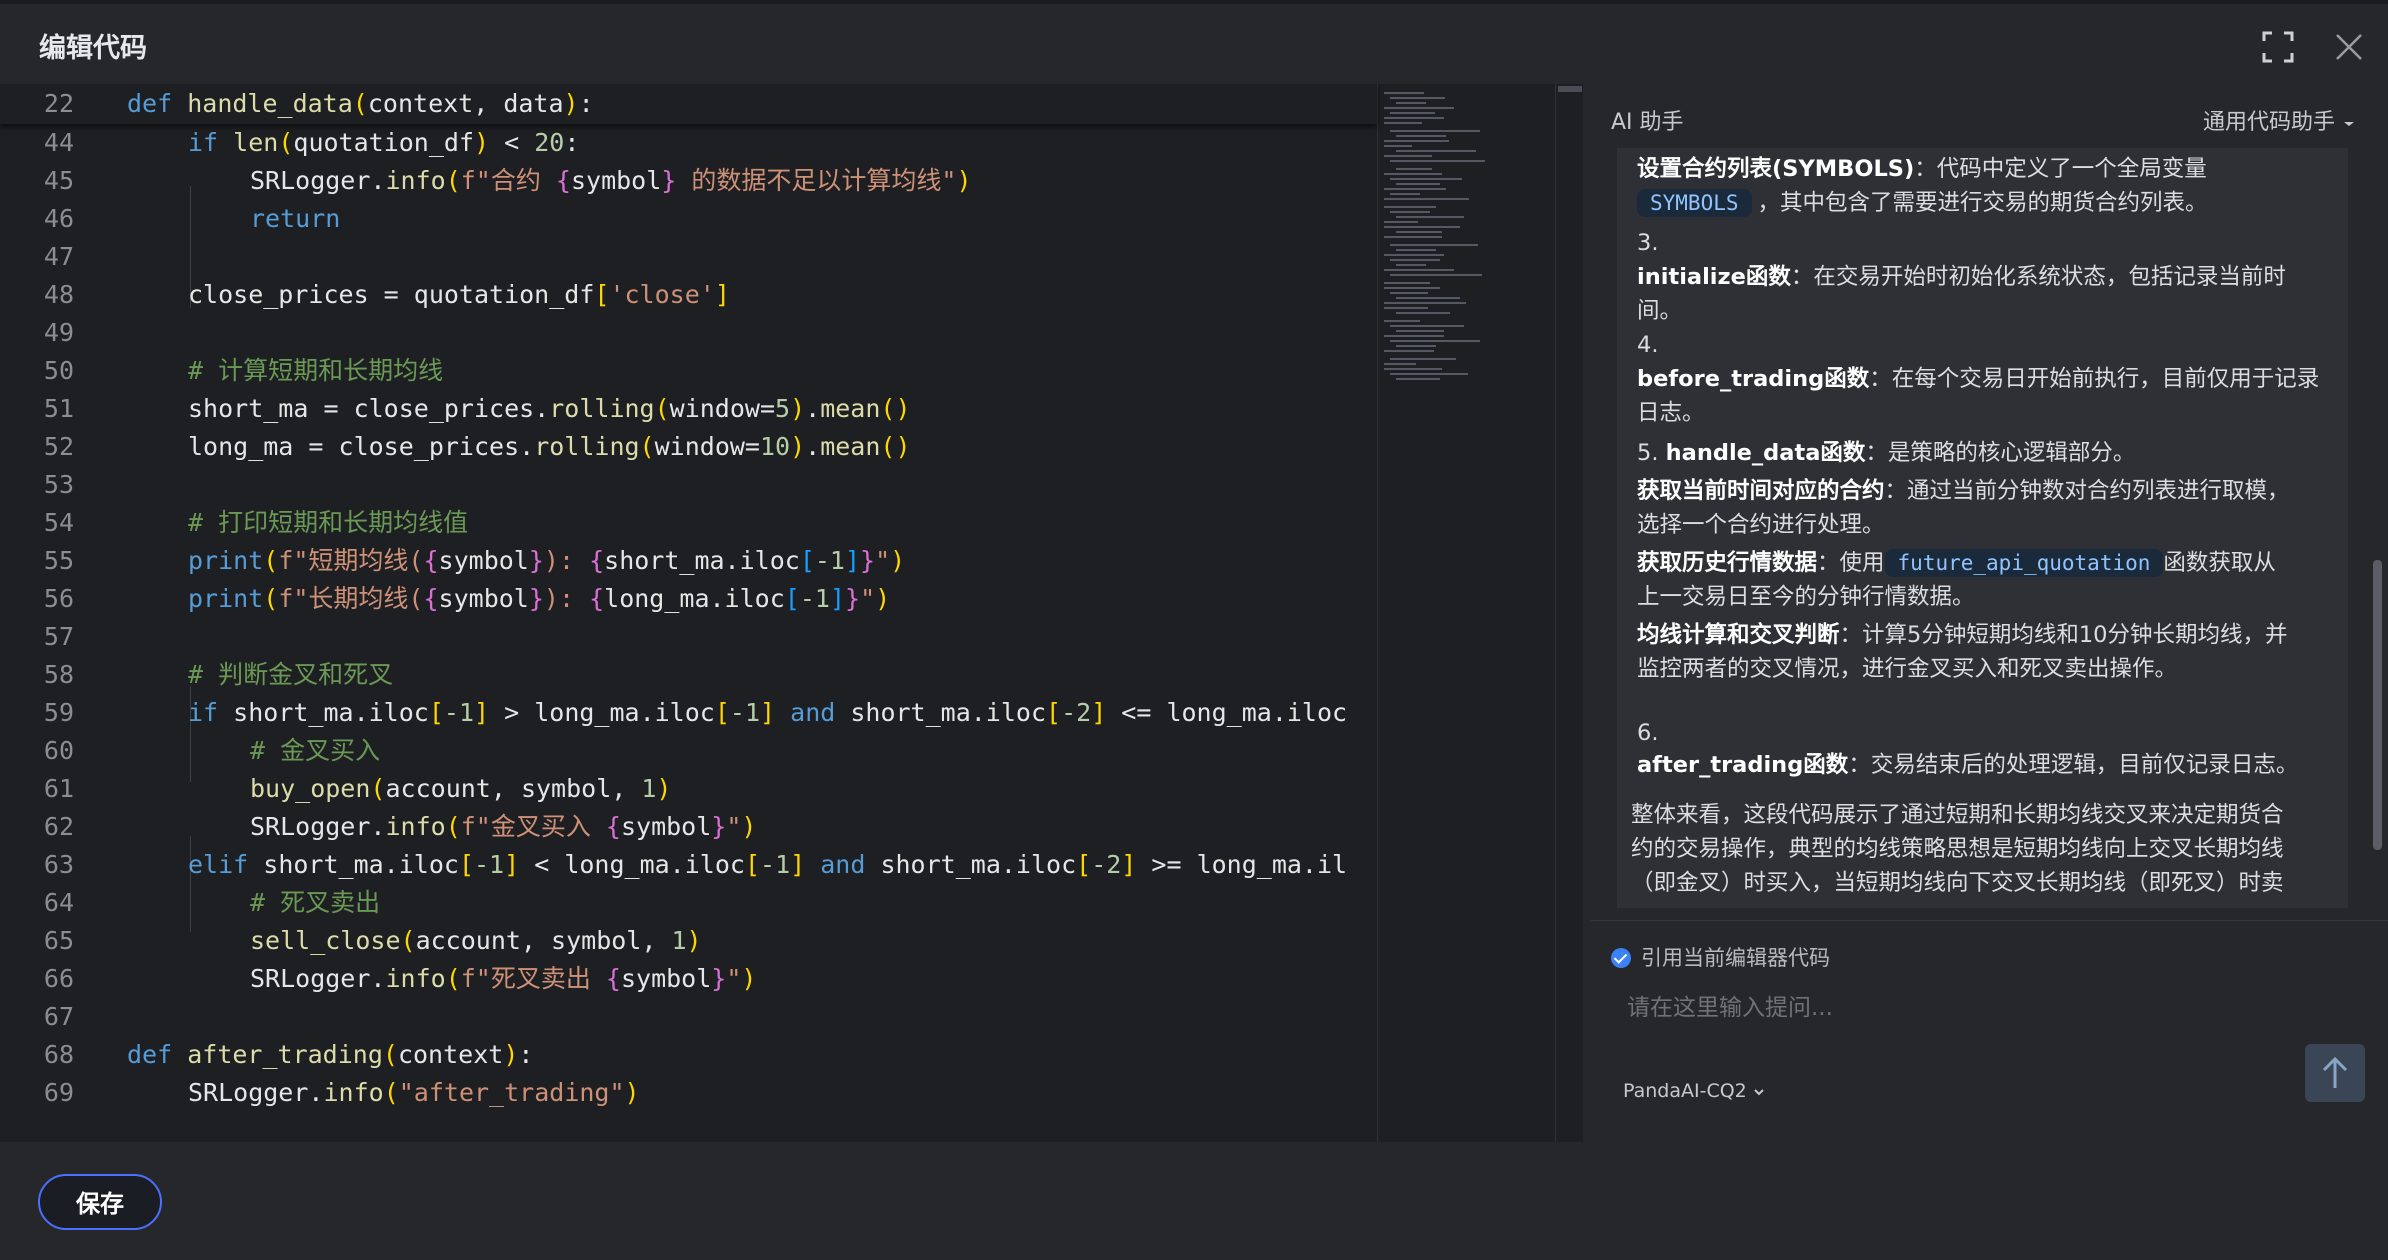 The height and width of the screenshot is (1260, 2388). Describe the element at coordinates (503, 978) in the screenshot. I see `code-text: SRLogger.info(f"死叉卖出 {symbol}")` at that location.